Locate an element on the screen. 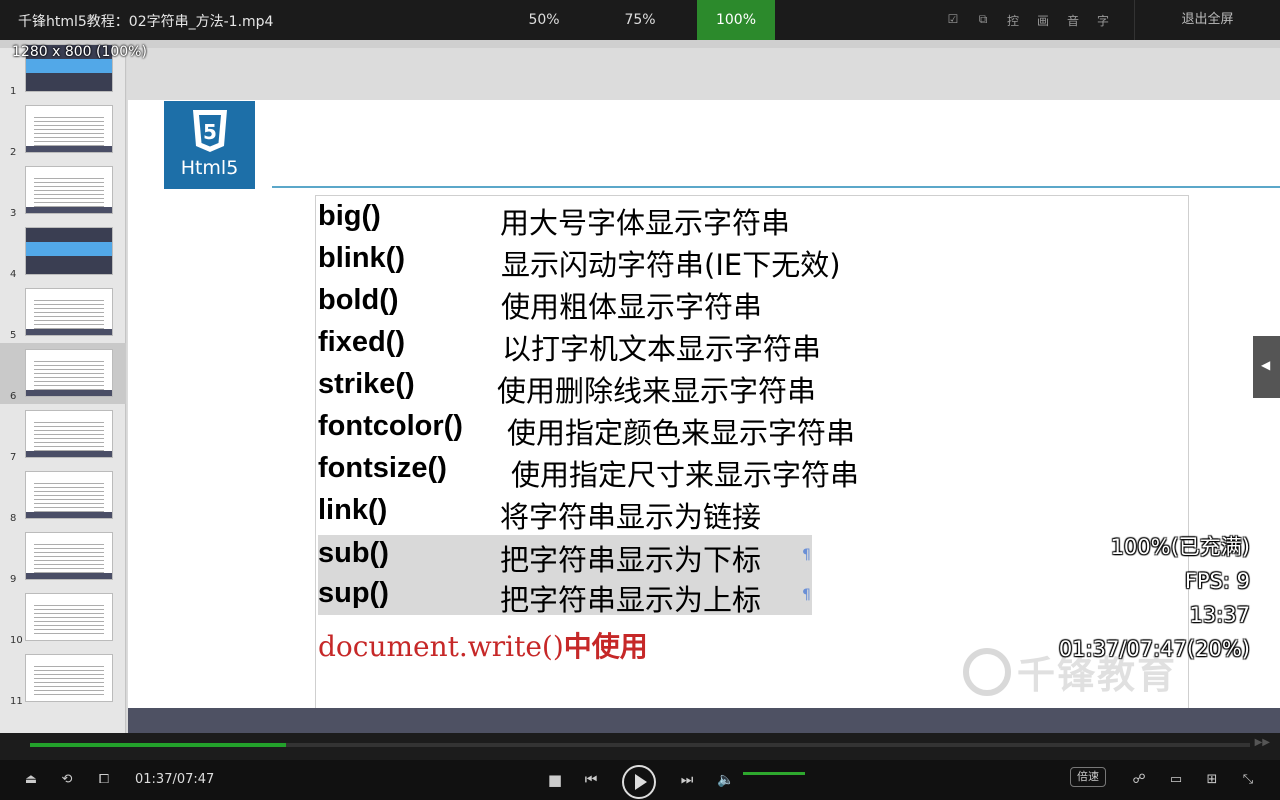 The height and width of the screenshot is (800, 1280). thumbnail-number: 1 is located at coordinates (13, 91).